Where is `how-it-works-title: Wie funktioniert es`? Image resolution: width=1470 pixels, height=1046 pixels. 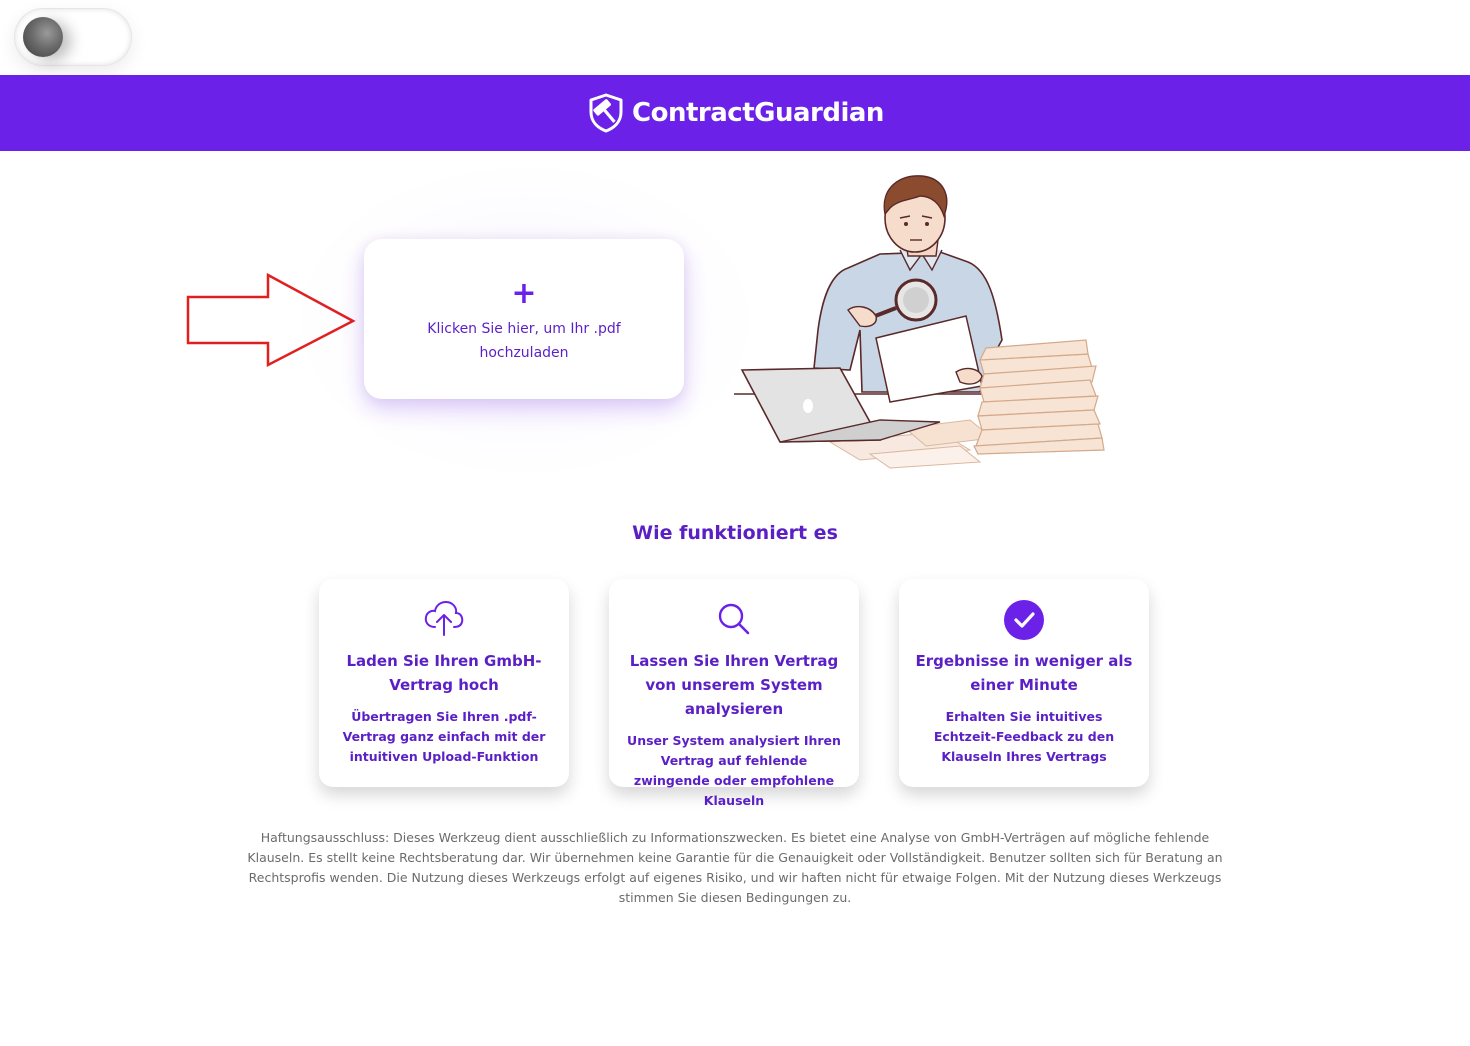
how-it-works-title: Wie funktioniert es is located at coordinates (735, 533).